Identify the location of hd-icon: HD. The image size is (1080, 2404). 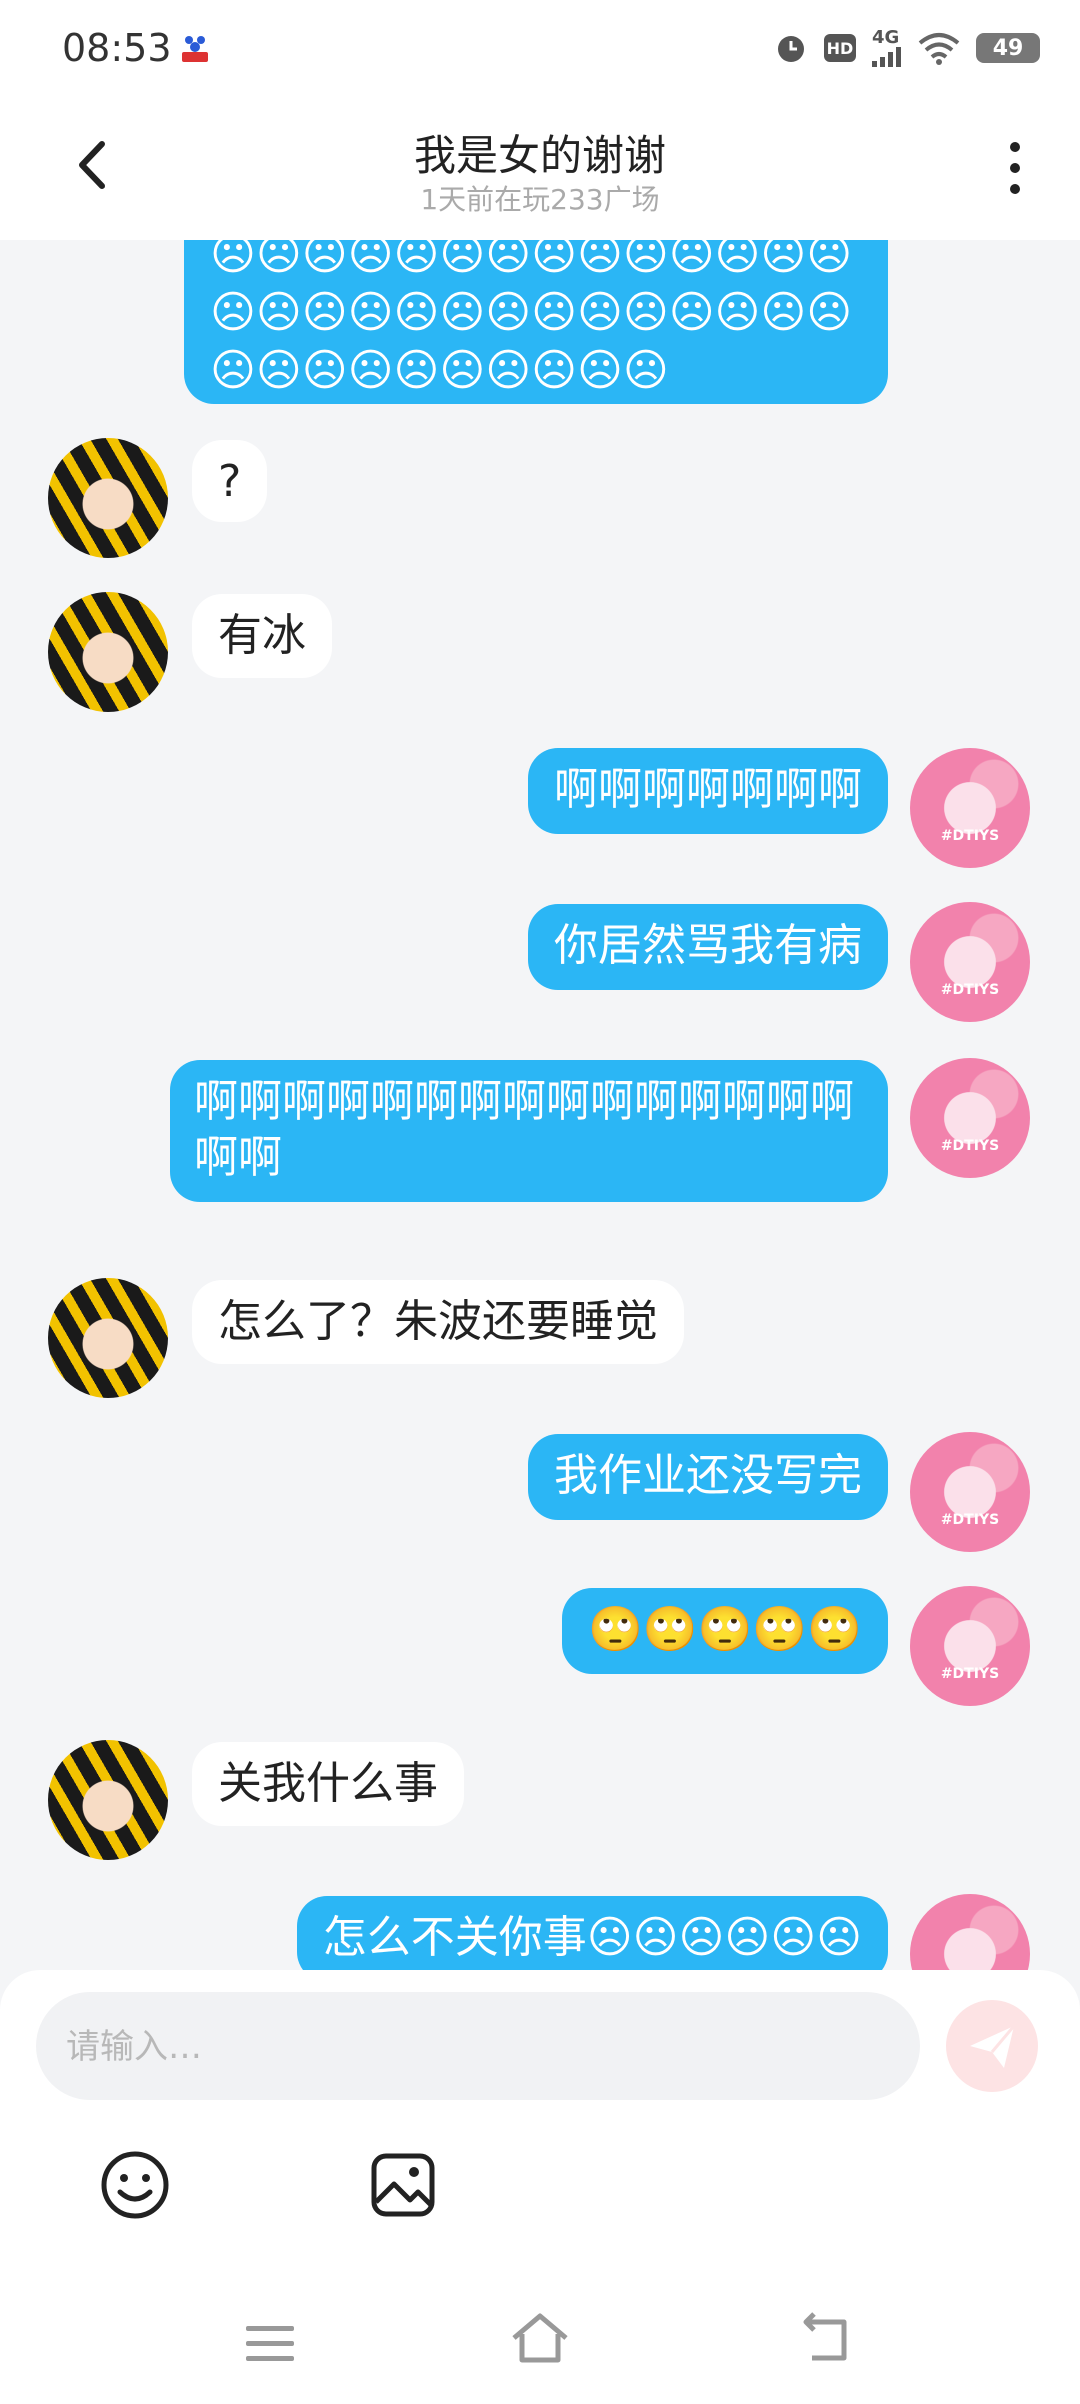
(840, 48).